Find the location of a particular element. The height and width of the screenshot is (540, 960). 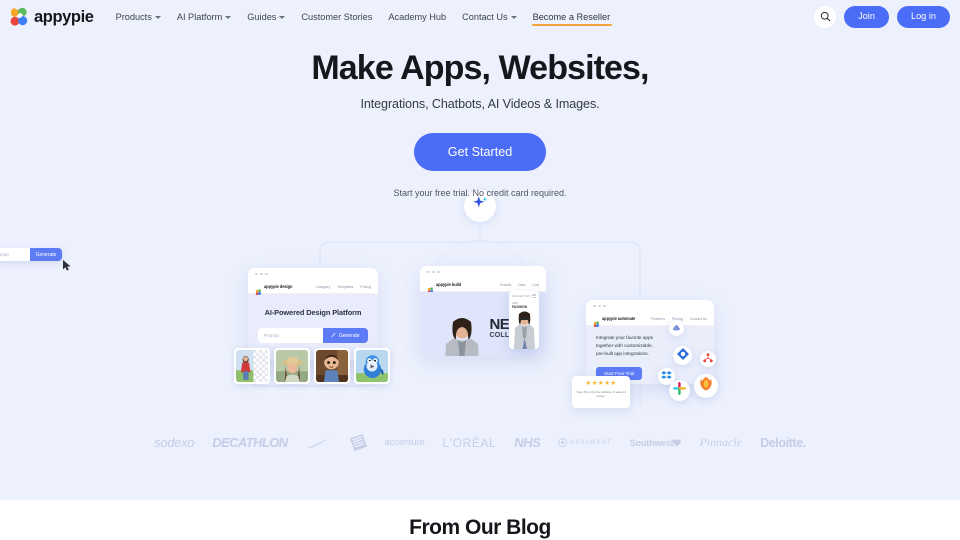

design-prompt-input: Prompt is located at coordinates (290, 335).